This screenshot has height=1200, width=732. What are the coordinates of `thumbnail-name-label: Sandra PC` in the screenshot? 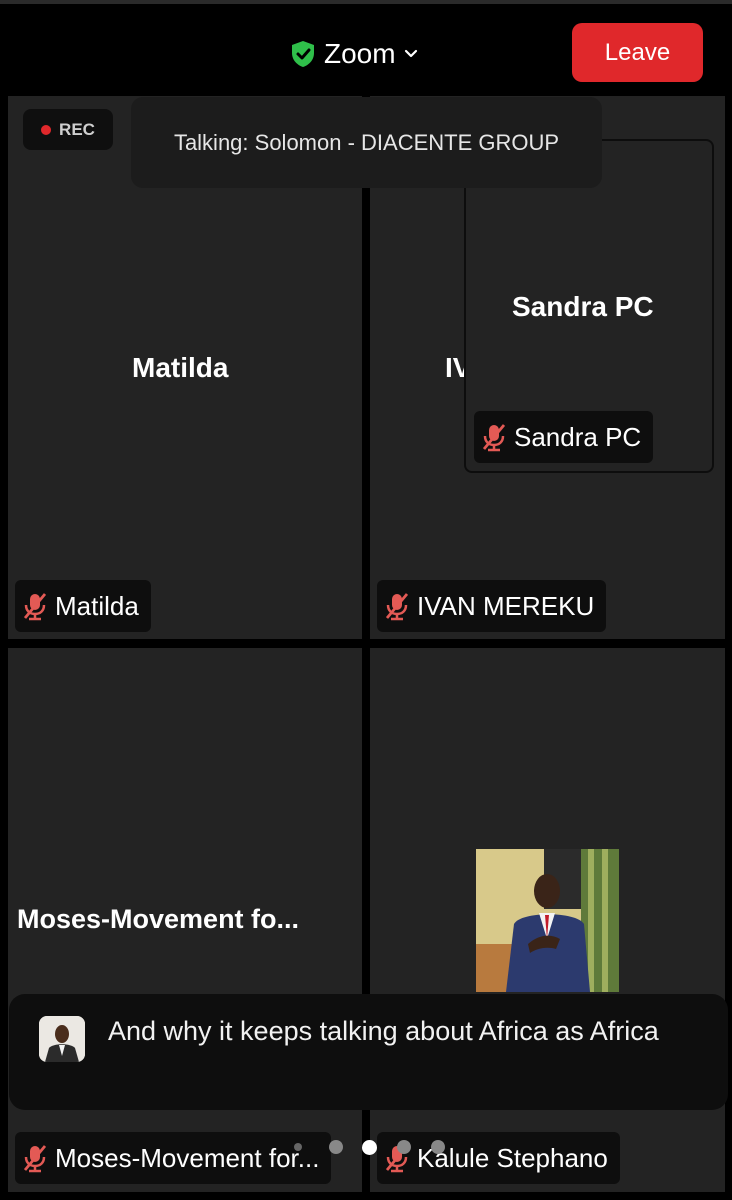 It's located at (564, 437).